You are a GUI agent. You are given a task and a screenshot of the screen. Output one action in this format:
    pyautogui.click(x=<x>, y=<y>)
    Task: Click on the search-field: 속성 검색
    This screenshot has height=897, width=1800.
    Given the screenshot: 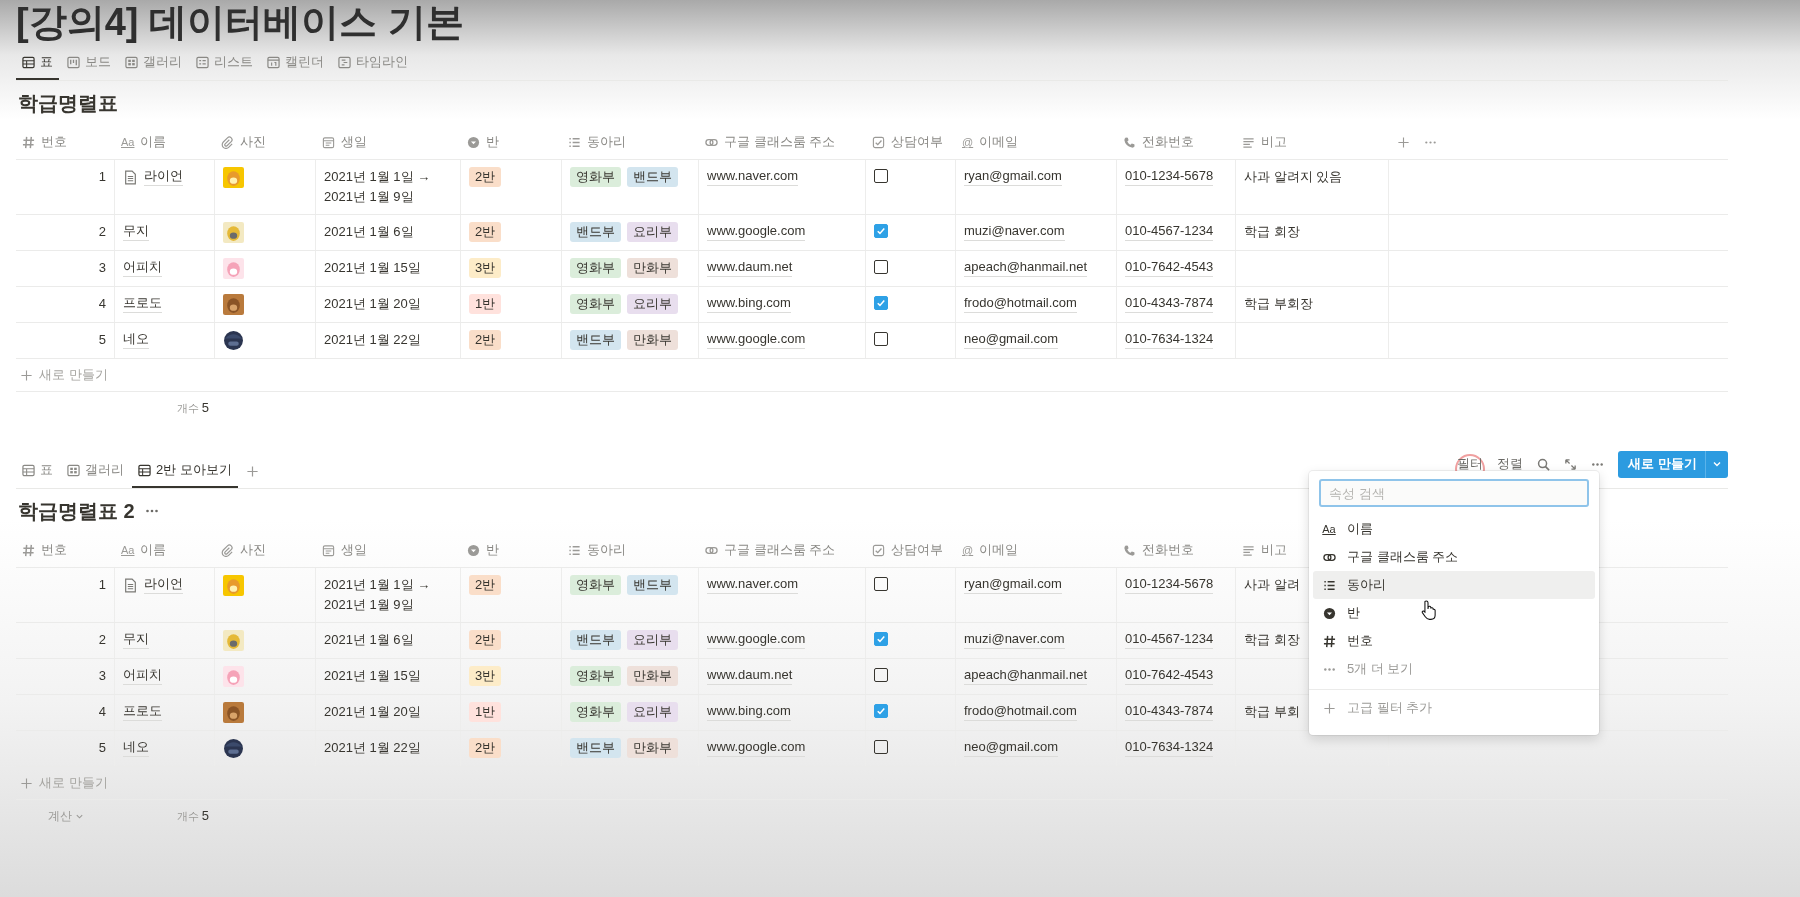 What is the action you would take?
    pyautogui.click(x=1454, y=493)
    